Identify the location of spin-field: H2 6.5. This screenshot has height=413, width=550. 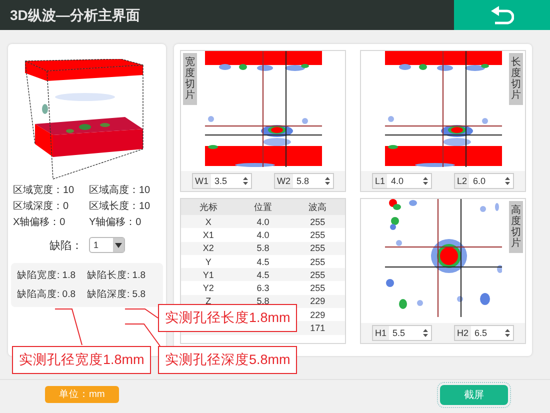
(484, 333).